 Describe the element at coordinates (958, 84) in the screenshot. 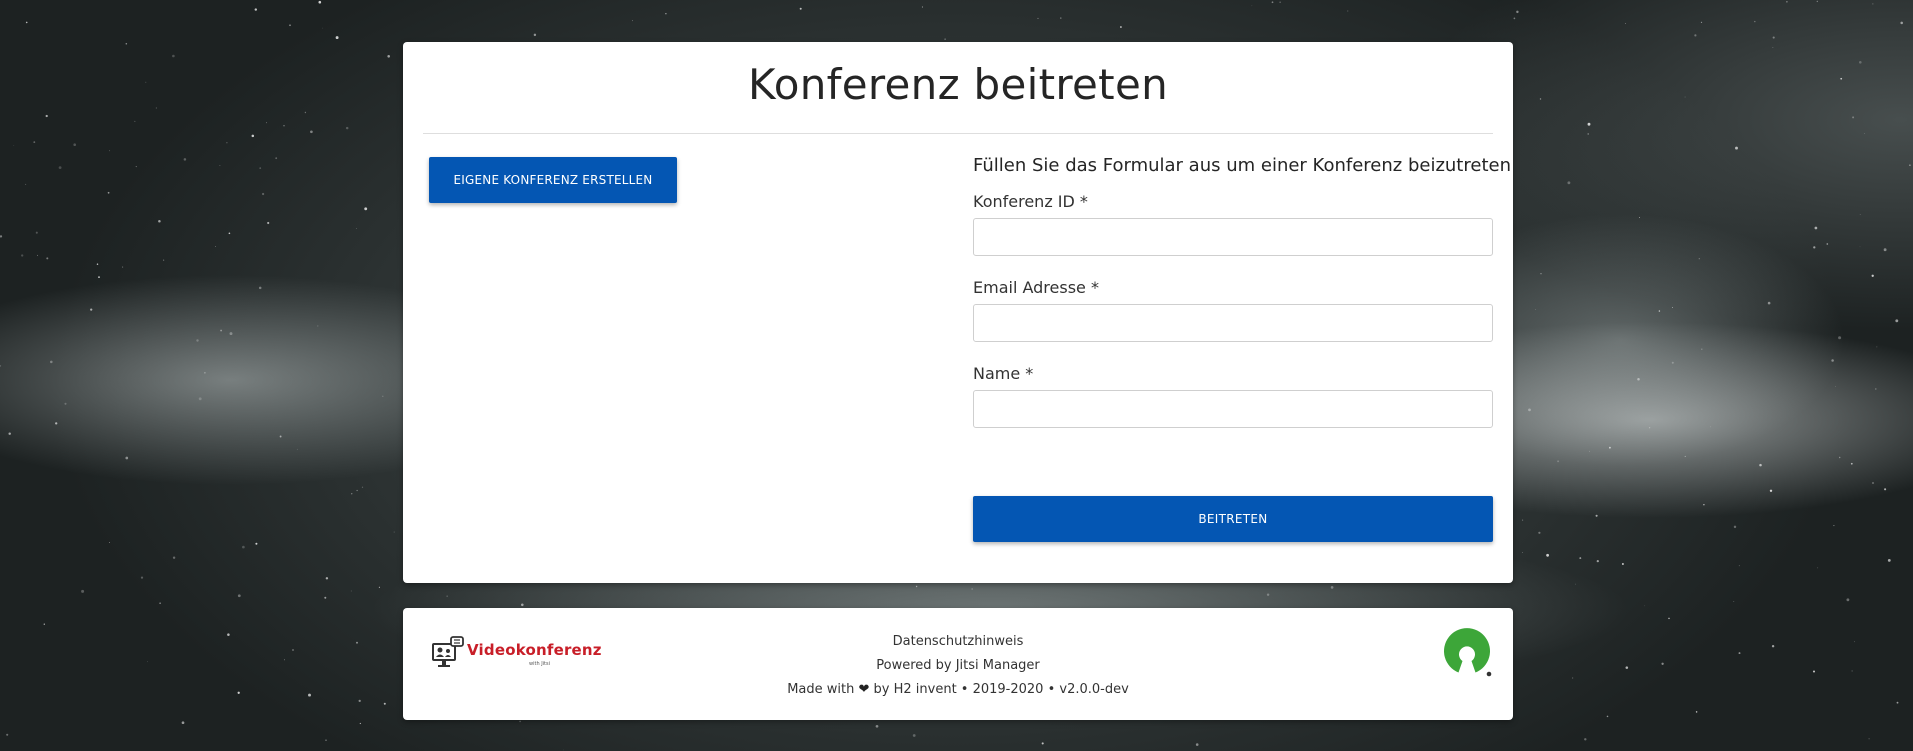

I see `page-title: Konferenz beitreten` at that location.